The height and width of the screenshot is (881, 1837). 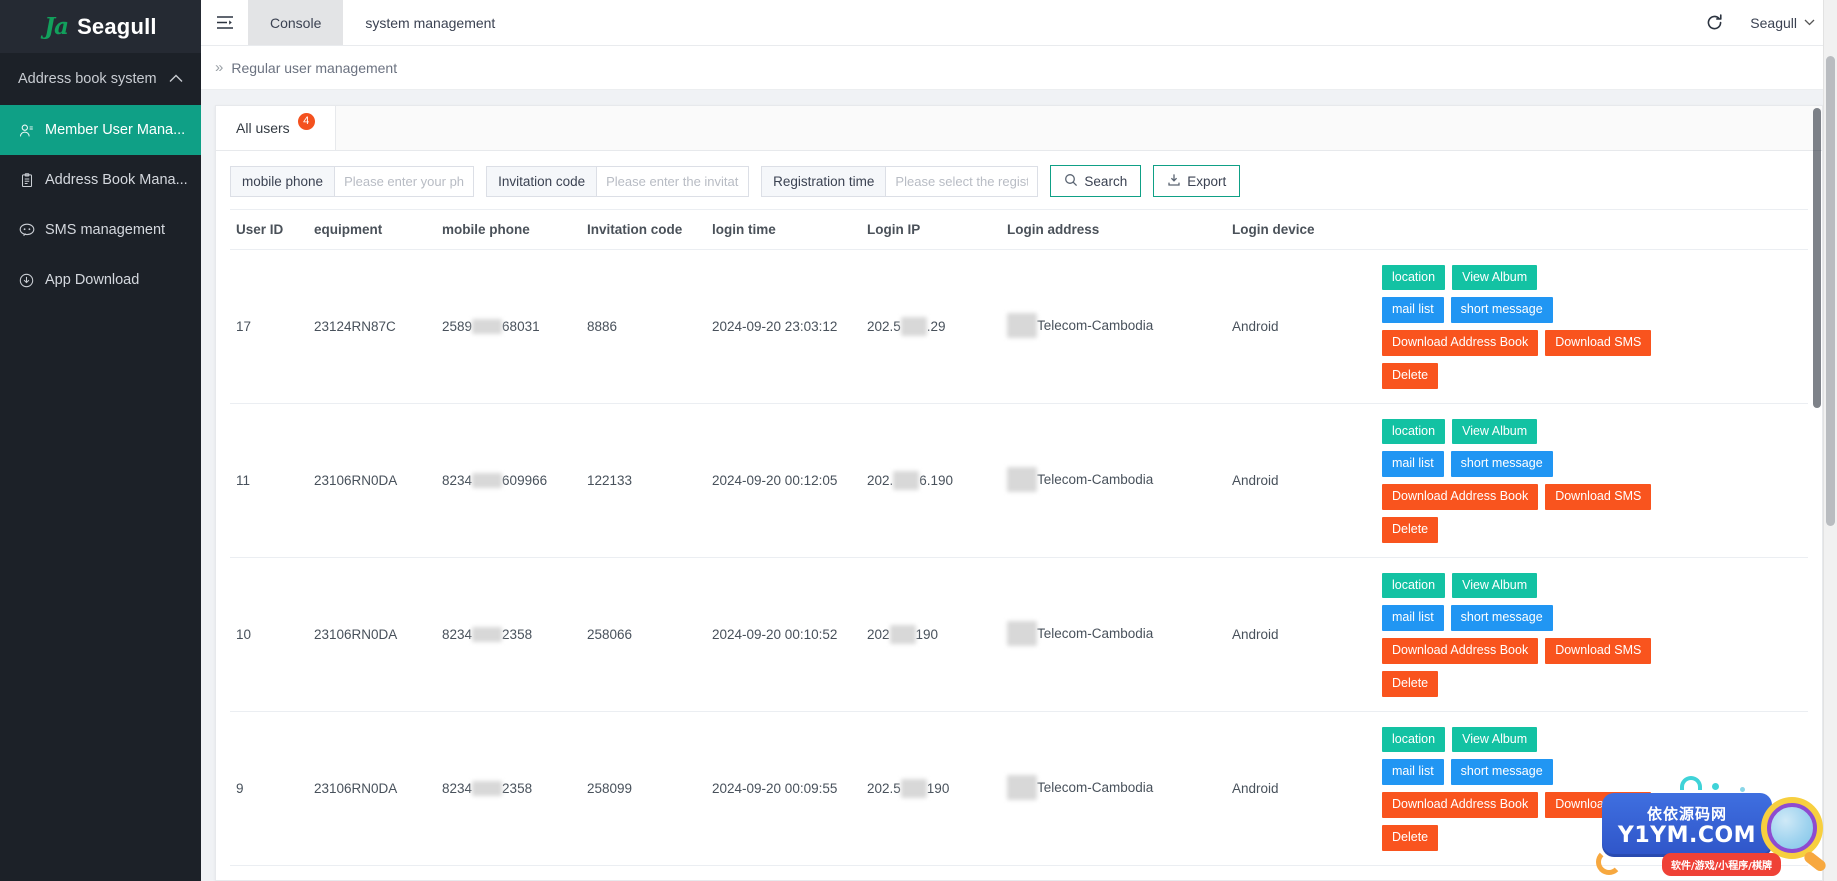 I want to click on sidebar-item-sms-management: SMS management, so click(x=100, y=230).